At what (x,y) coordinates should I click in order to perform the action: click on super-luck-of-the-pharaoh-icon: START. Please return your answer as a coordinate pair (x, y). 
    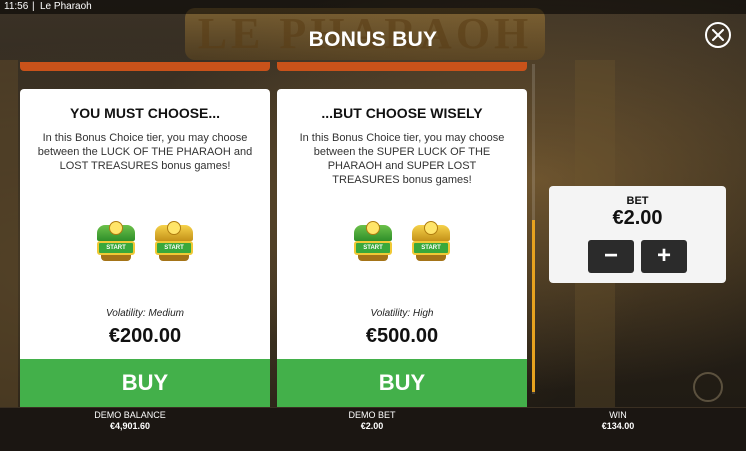
    Looking at the image, I should click on (373, 241).